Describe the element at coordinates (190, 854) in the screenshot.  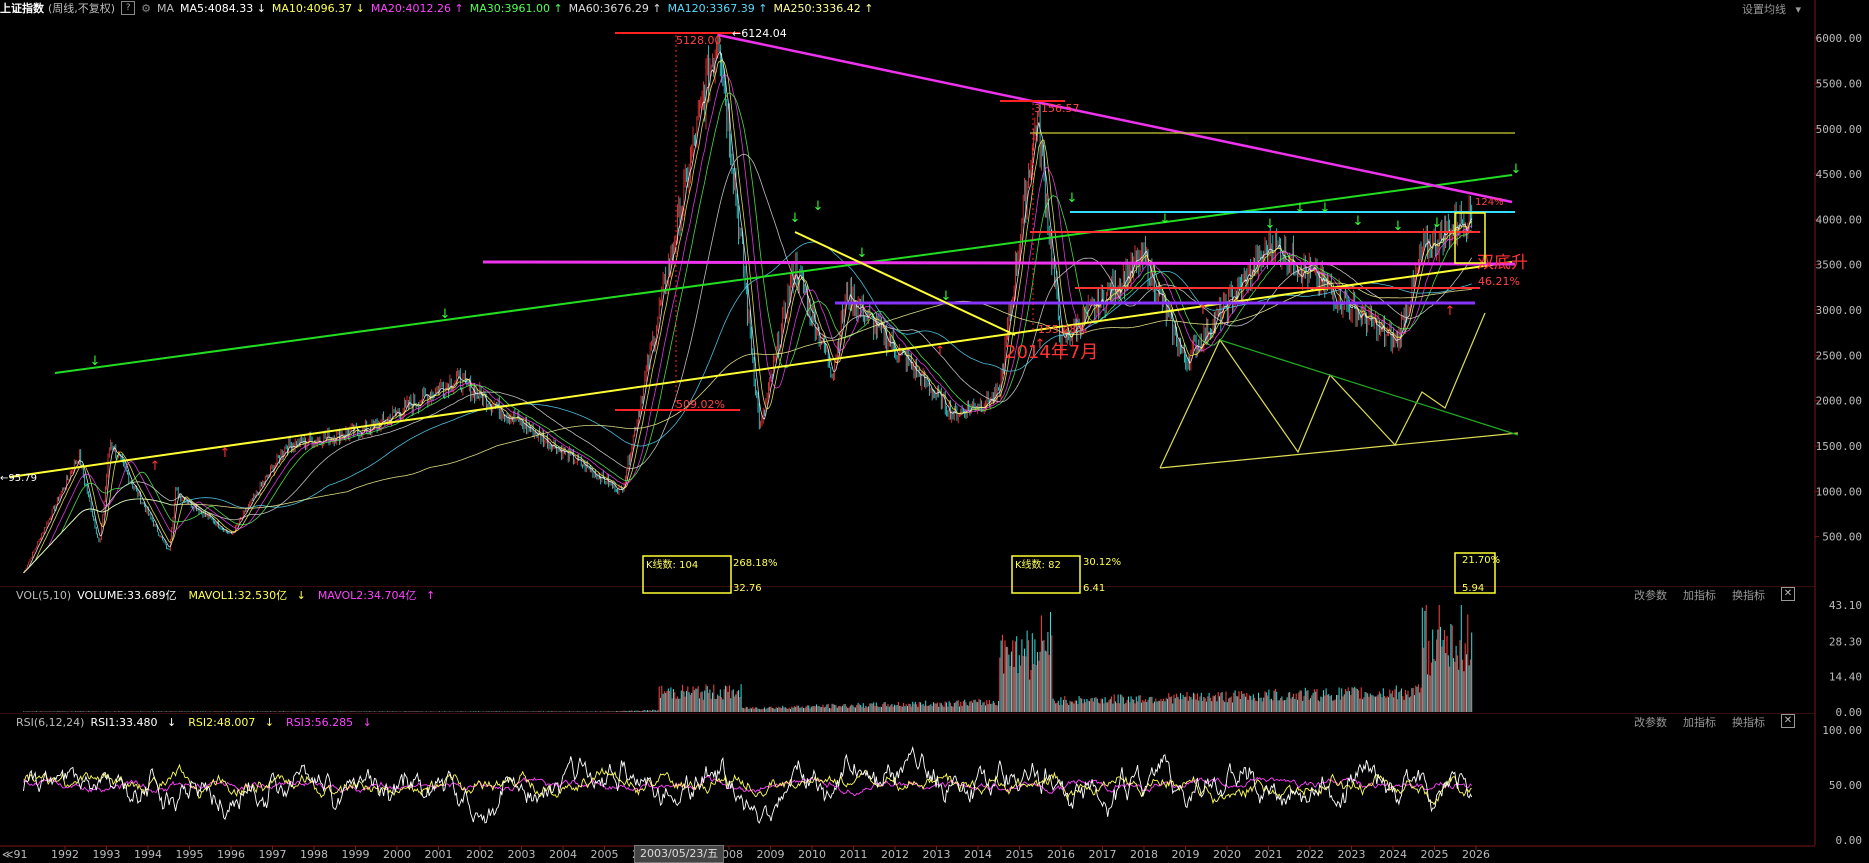
I see `year-label: 1995` at that location.